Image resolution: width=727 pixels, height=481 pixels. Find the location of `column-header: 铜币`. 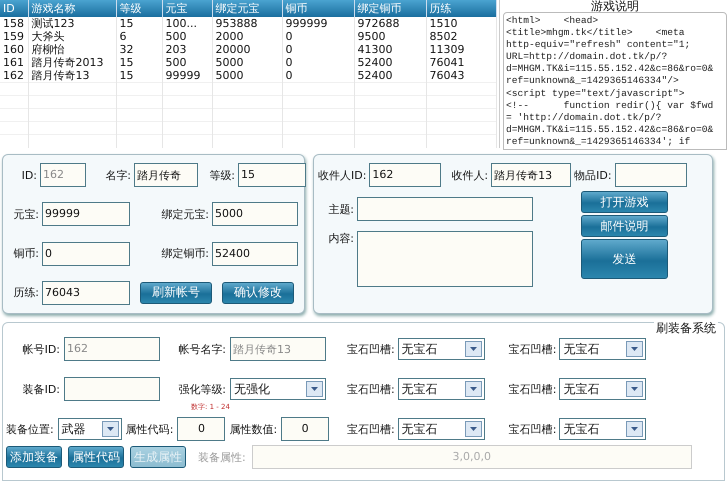

column-header: 铜币 is located at coordinates (318, 8).